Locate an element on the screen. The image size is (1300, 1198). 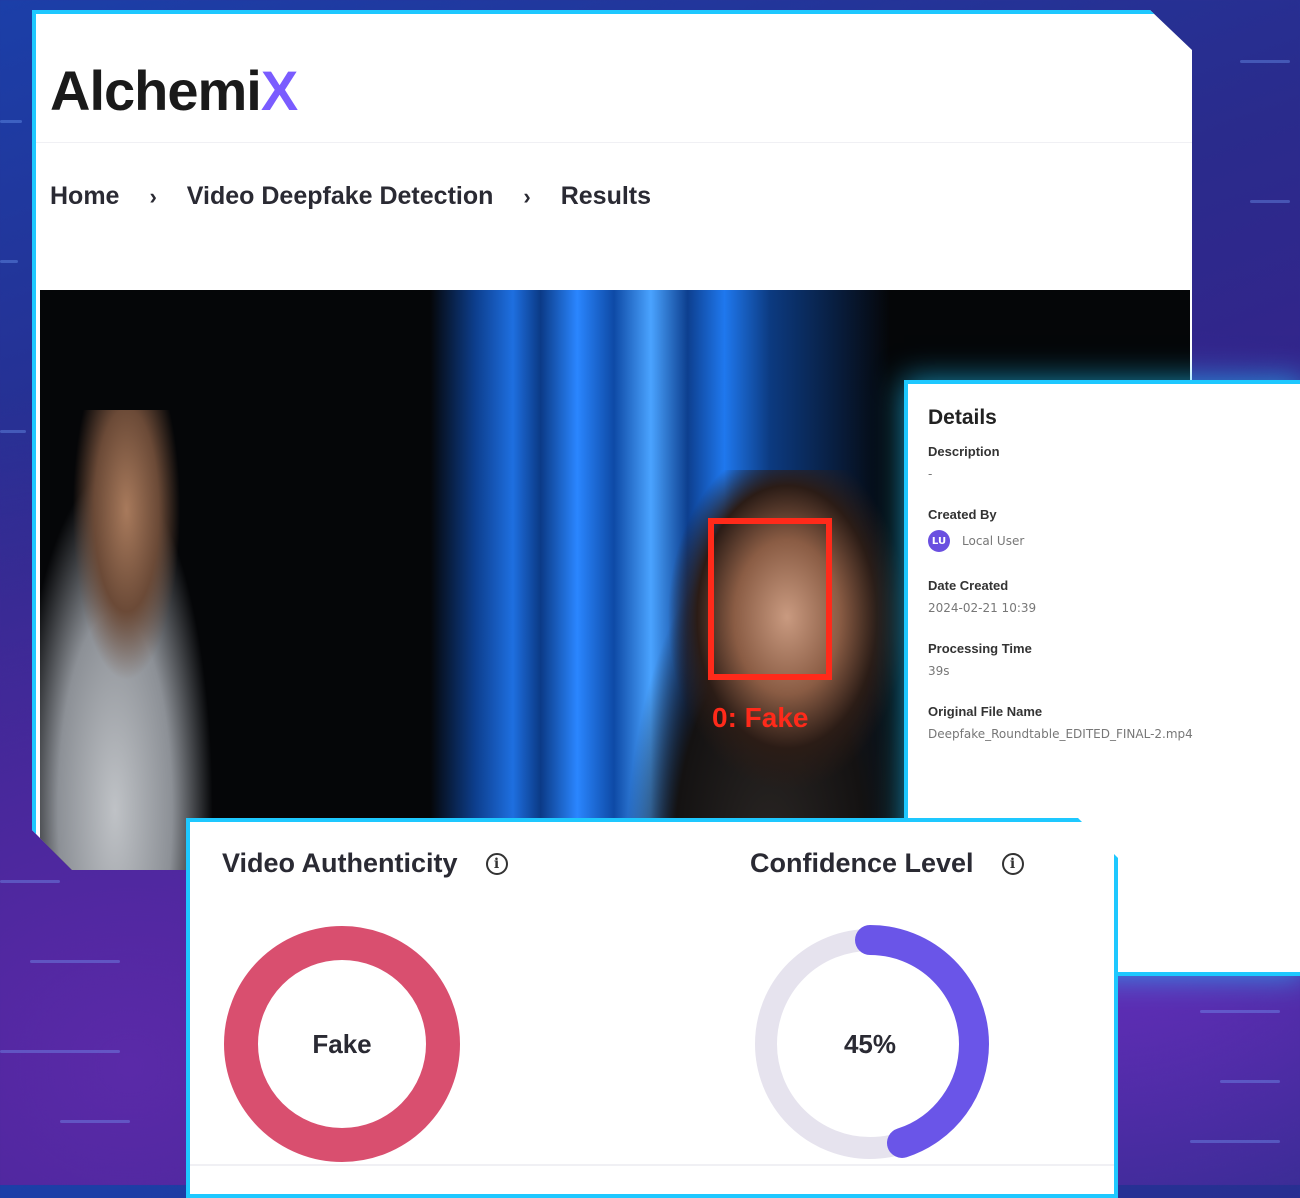
confidence-donut: 45% is located at coordinates (870, 1044).